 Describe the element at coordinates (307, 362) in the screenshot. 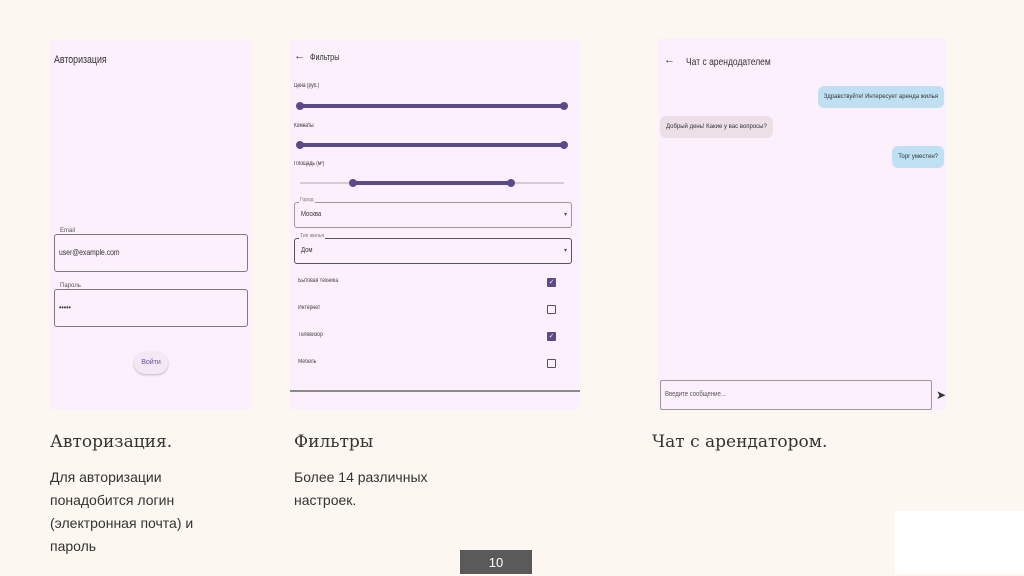

I see `checkbox-label: Мебель` at that location.